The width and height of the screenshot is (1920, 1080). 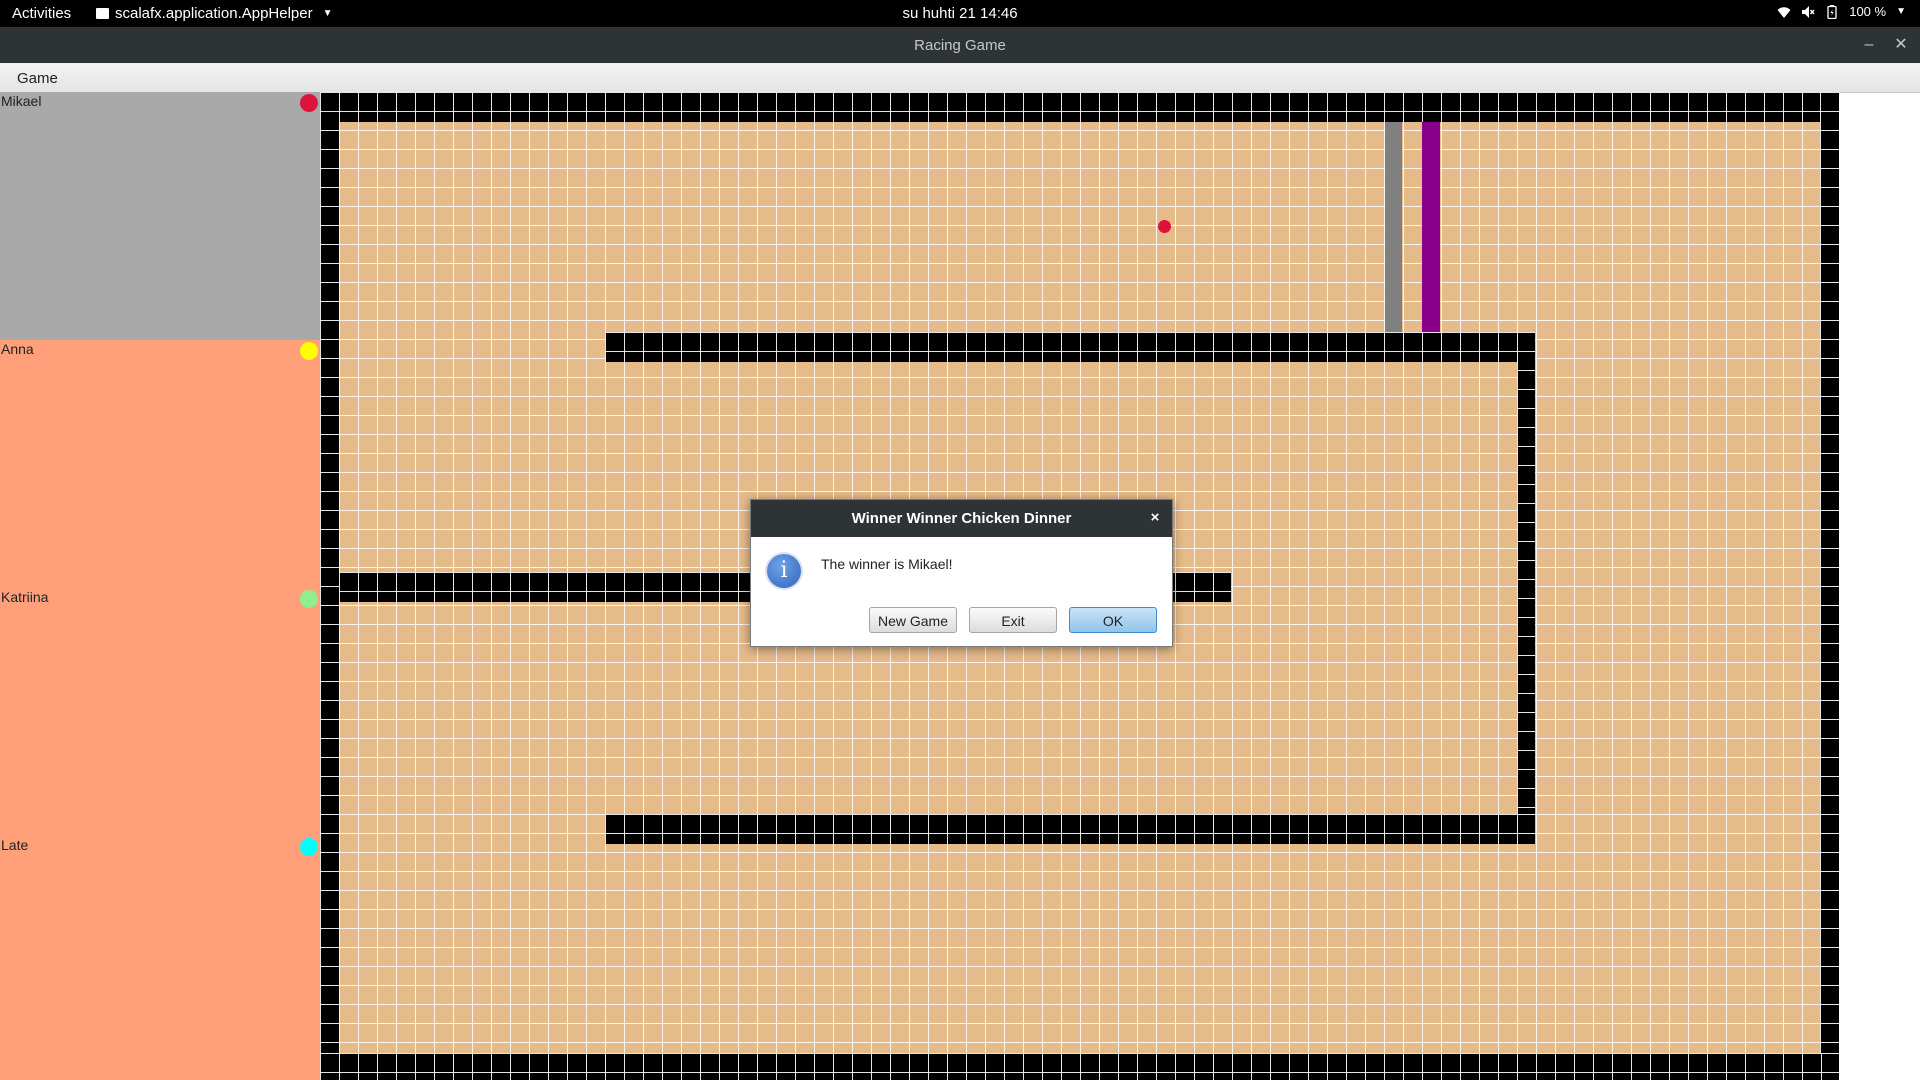 I want to click on dialog-title-bar: Winner Winner Chicken Dinner ×, so click(x=961, y=518).